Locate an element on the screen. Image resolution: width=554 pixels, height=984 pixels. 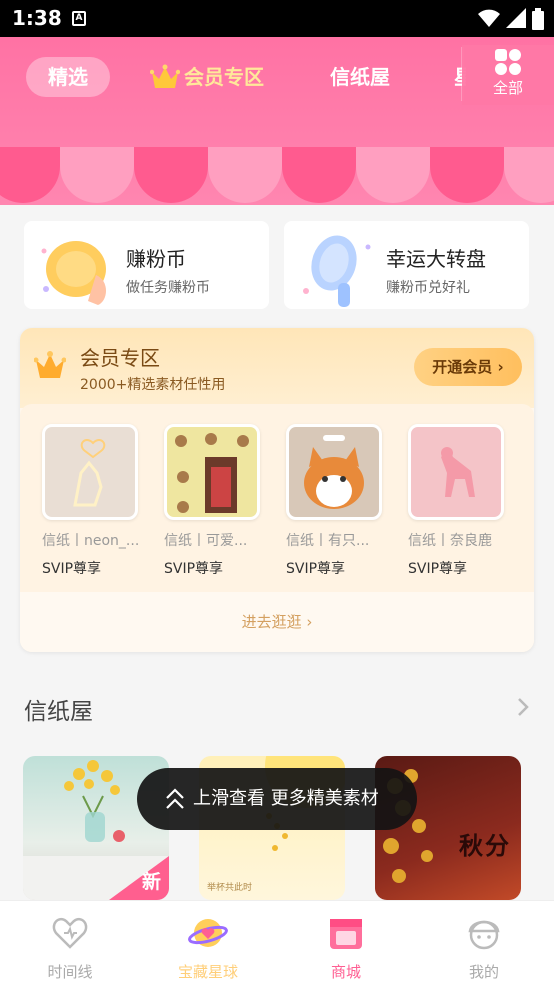
vip-title: 会员专区 is located at coordinates (120, 358).